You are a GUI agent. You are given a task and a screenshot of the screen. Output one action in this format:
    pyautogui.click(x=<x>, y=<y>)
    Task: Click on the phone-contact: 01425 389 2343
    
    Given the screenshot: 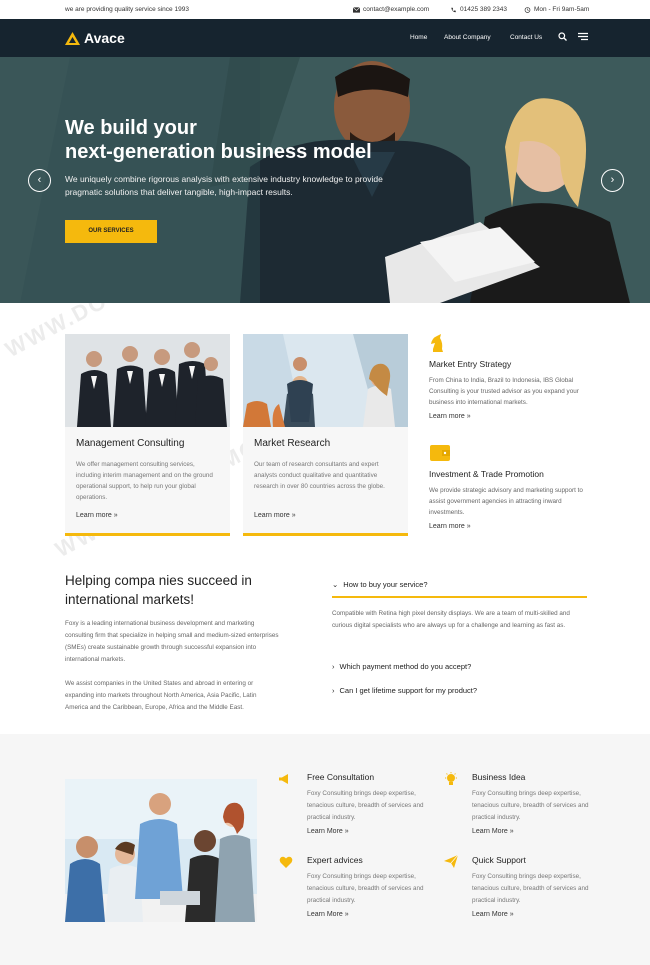 What is the action you would take?
    pyautogui.click(x=478, y=9)
    